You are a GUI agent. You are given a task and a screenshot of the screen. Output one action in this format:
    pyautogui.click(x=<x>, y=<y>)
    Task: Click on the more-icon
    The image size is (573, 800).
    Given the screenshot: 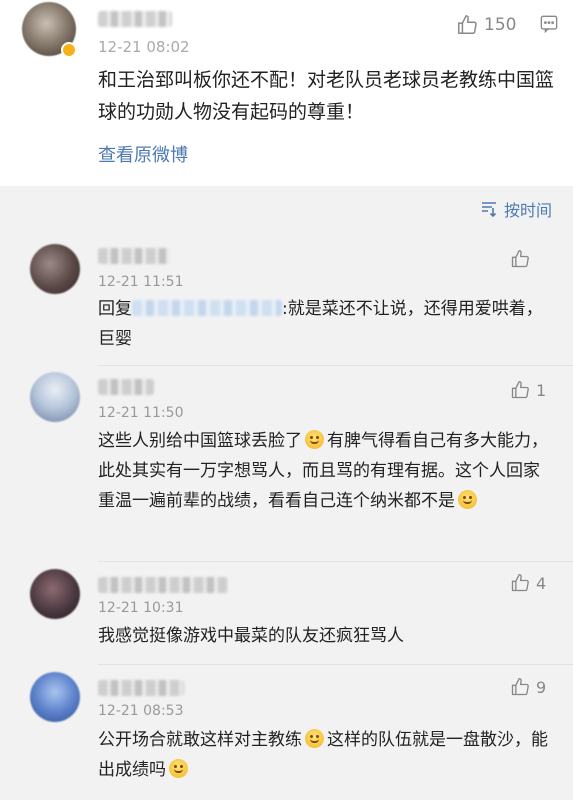 What is the action you would take?
    pyautogui.click(x=549, y=24)
    